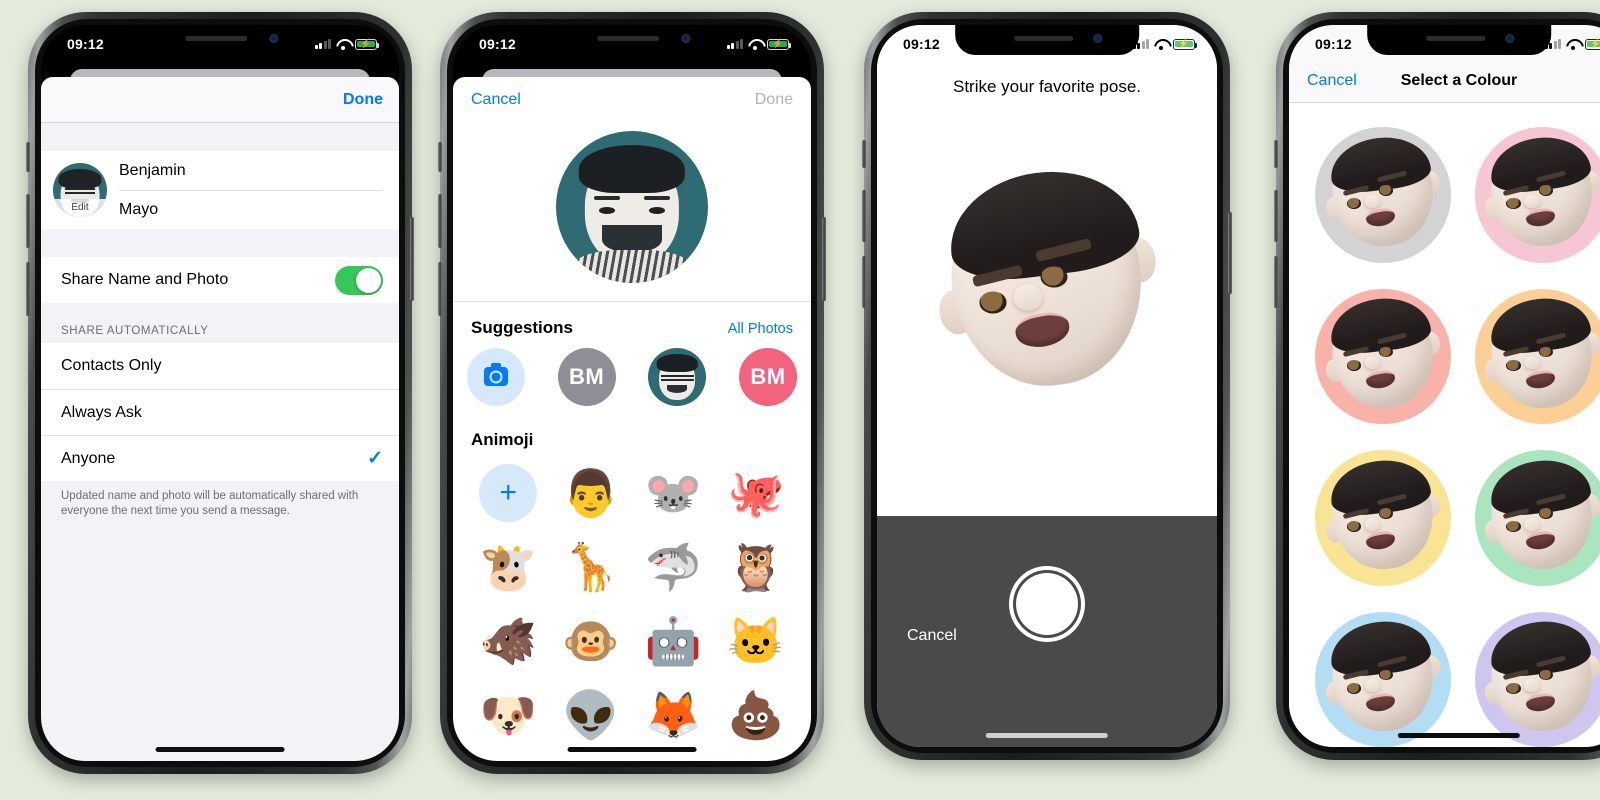 Image resolution: width=1600 pixels, height=800 pixels. Describe the element at coordinates (1383, 195) in the screenshot. I see `colour-swatch-grey` at that location.